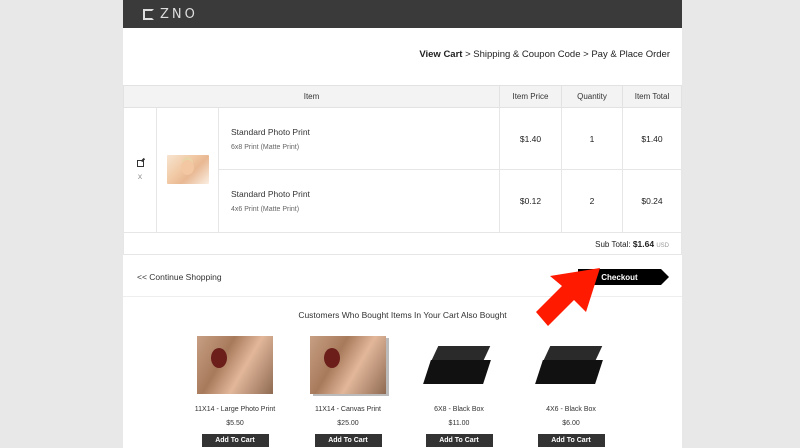  I want to click on recommendation-item: 6X8 - Black Box $11.00 Add To Cart, so click(459, 391).